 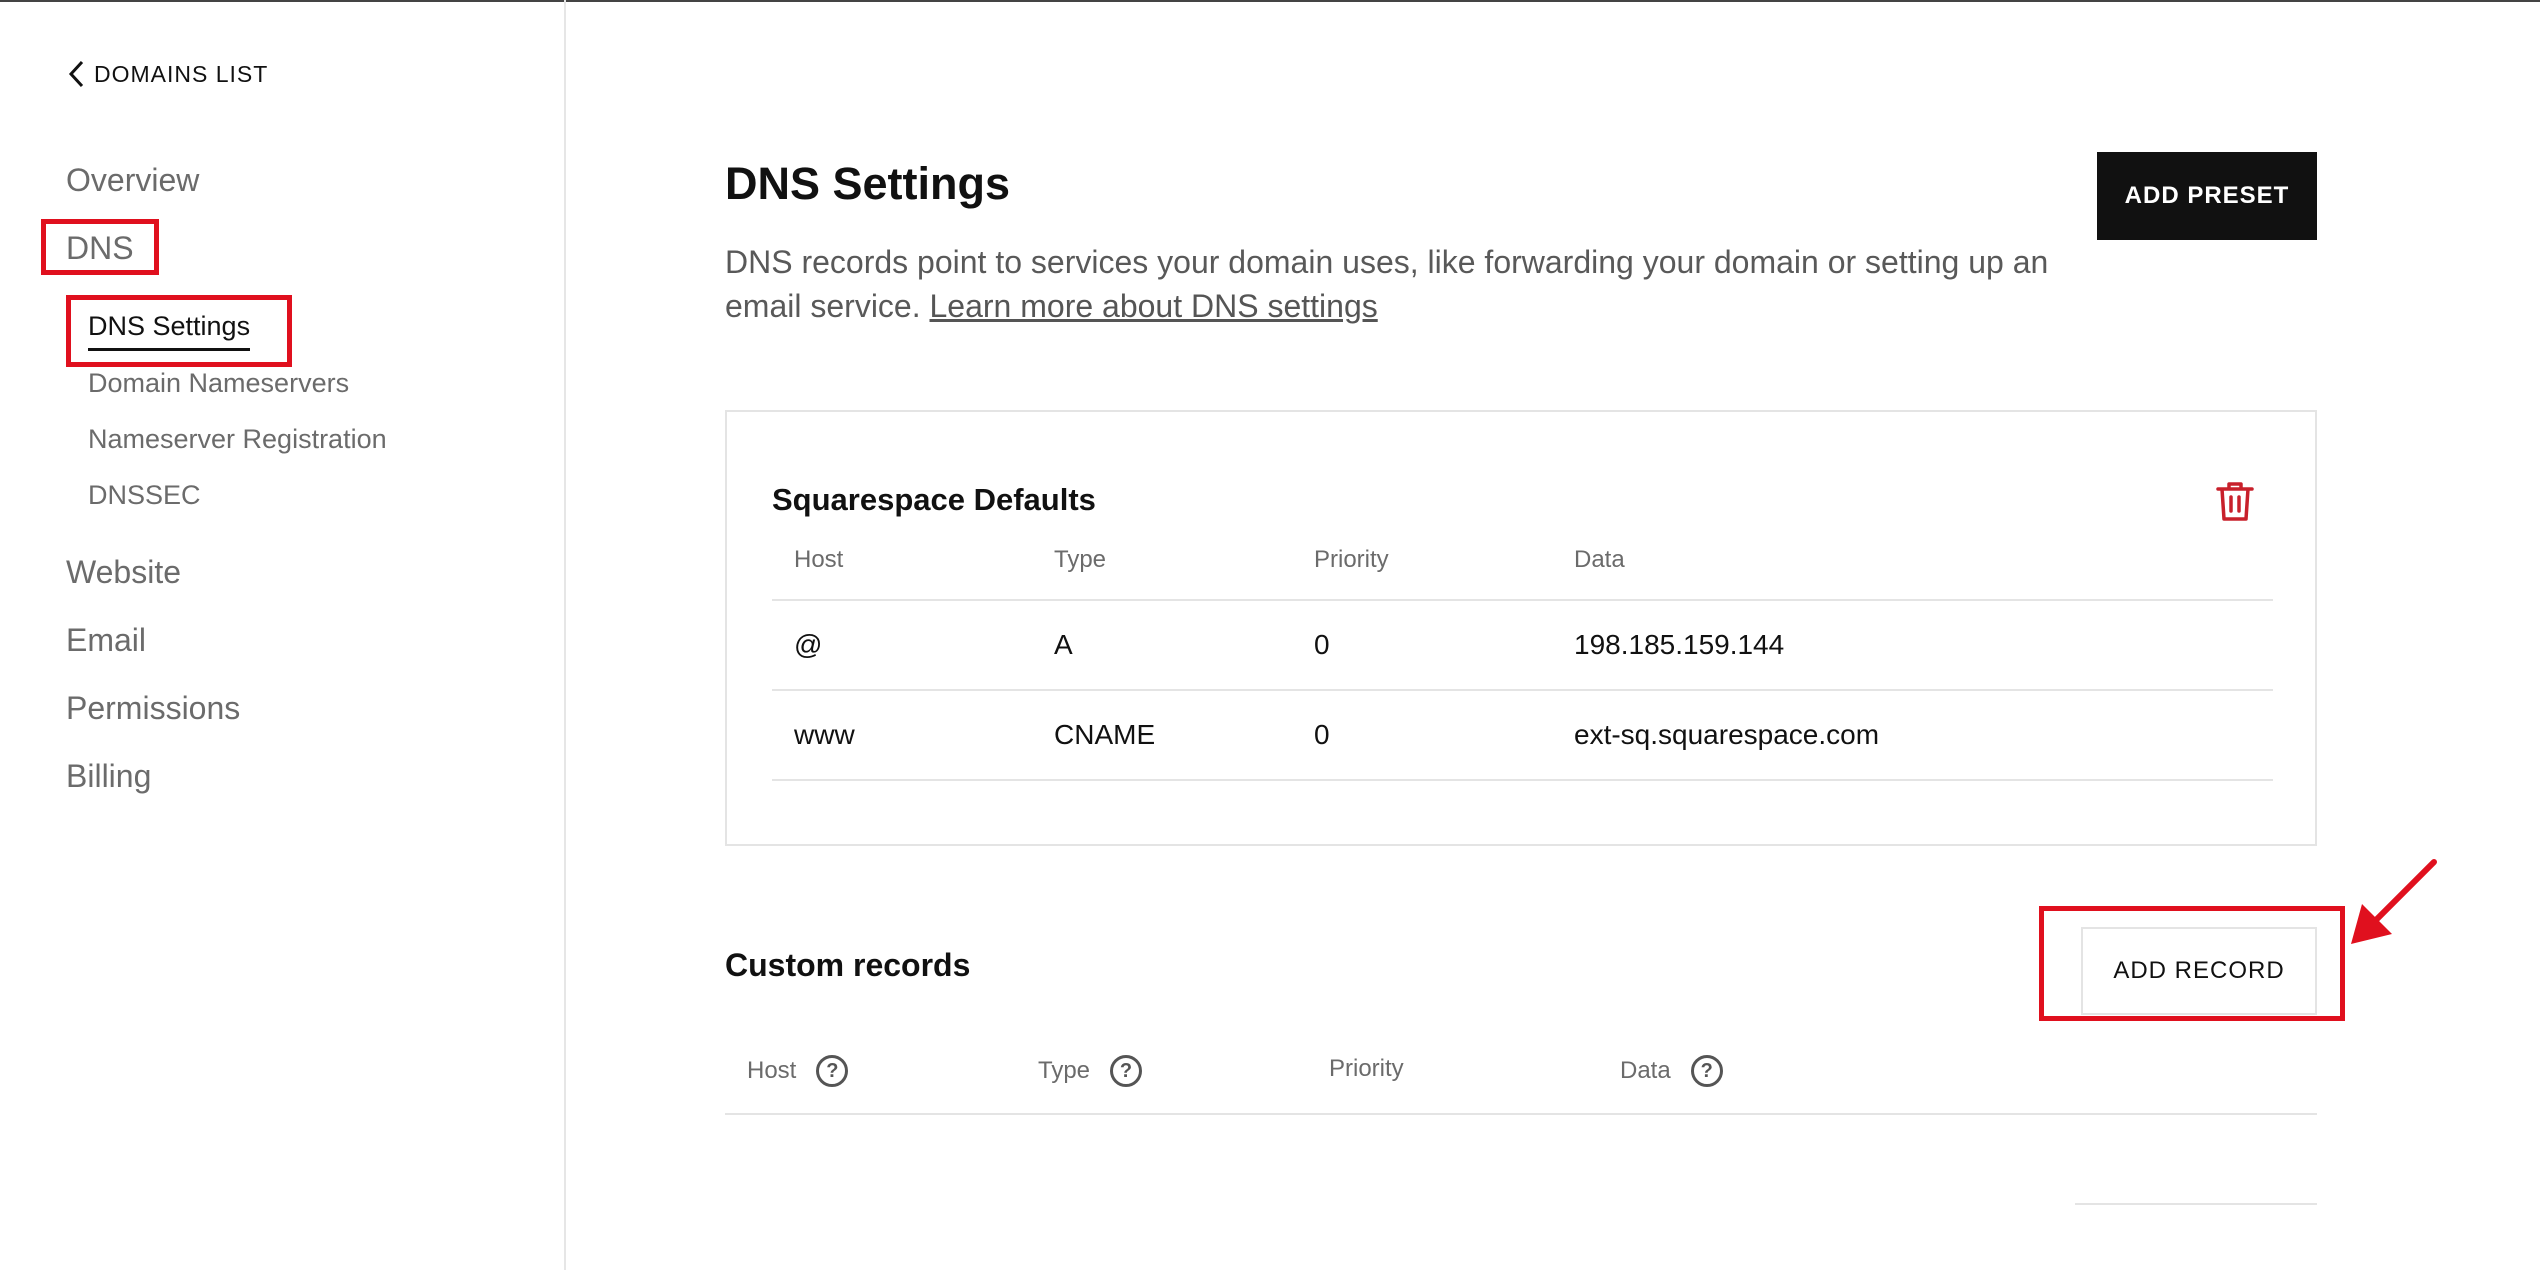 What do you see at coordinates (1679, 644) in the screenshot?
I see `cell-data: 198.185.159.144` at bounding box center [1679, 644].